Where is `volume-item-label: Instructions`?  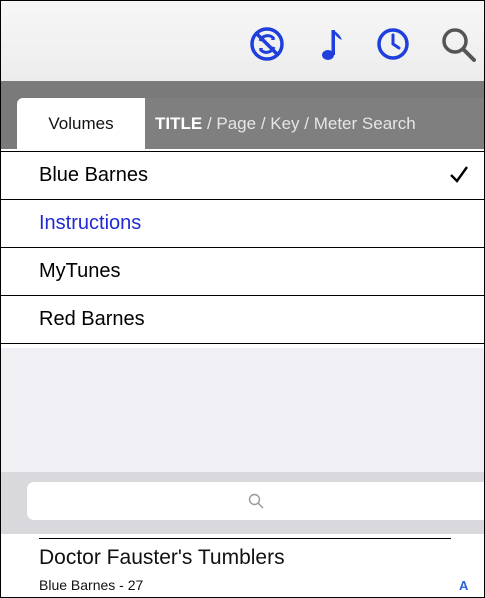 volume-item-label: Instructions is located at coordinates (90, 223).